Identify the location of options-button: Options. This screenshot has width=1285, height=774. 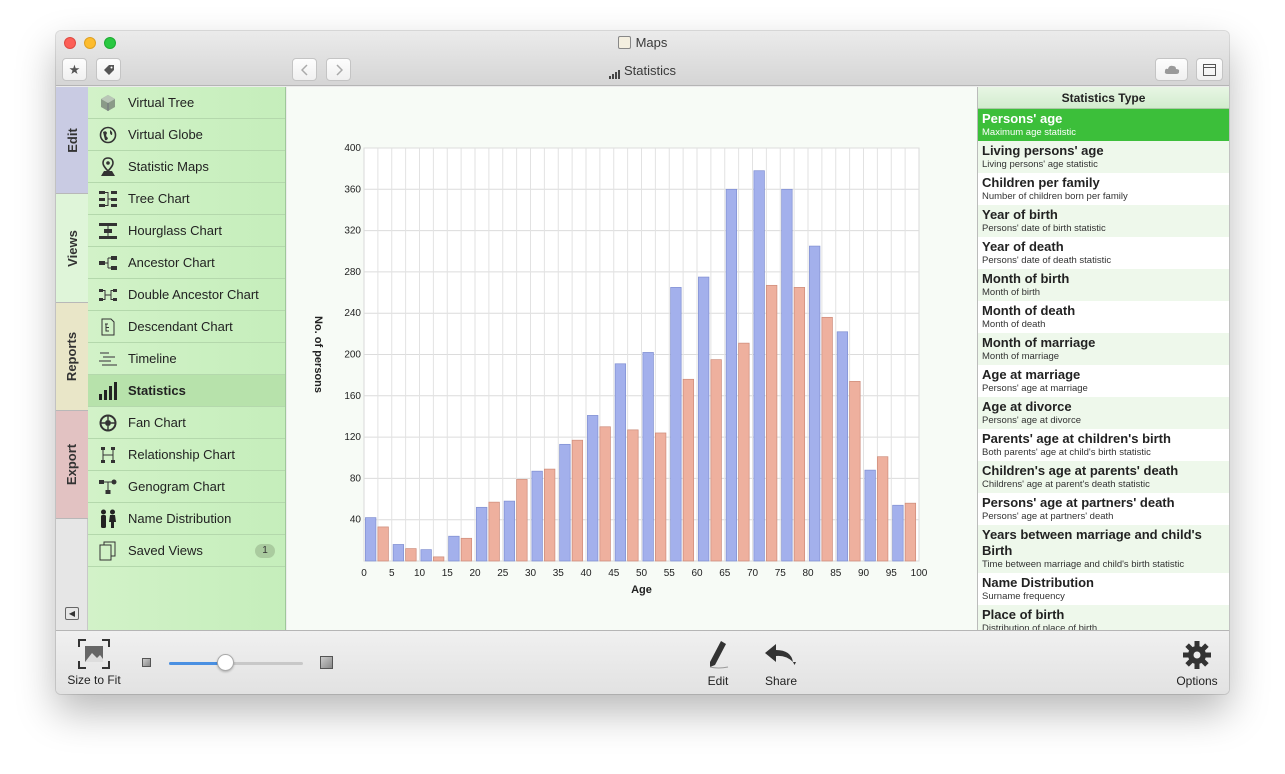
(1197, 664).